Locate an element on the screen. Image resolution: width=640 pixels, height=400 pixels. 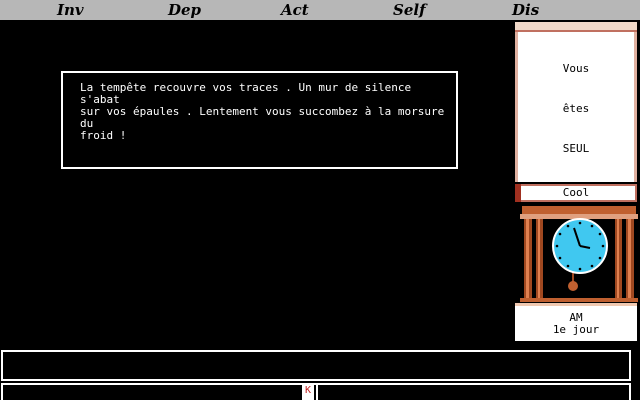
scroll-roll is located at coordinates (576, 27).